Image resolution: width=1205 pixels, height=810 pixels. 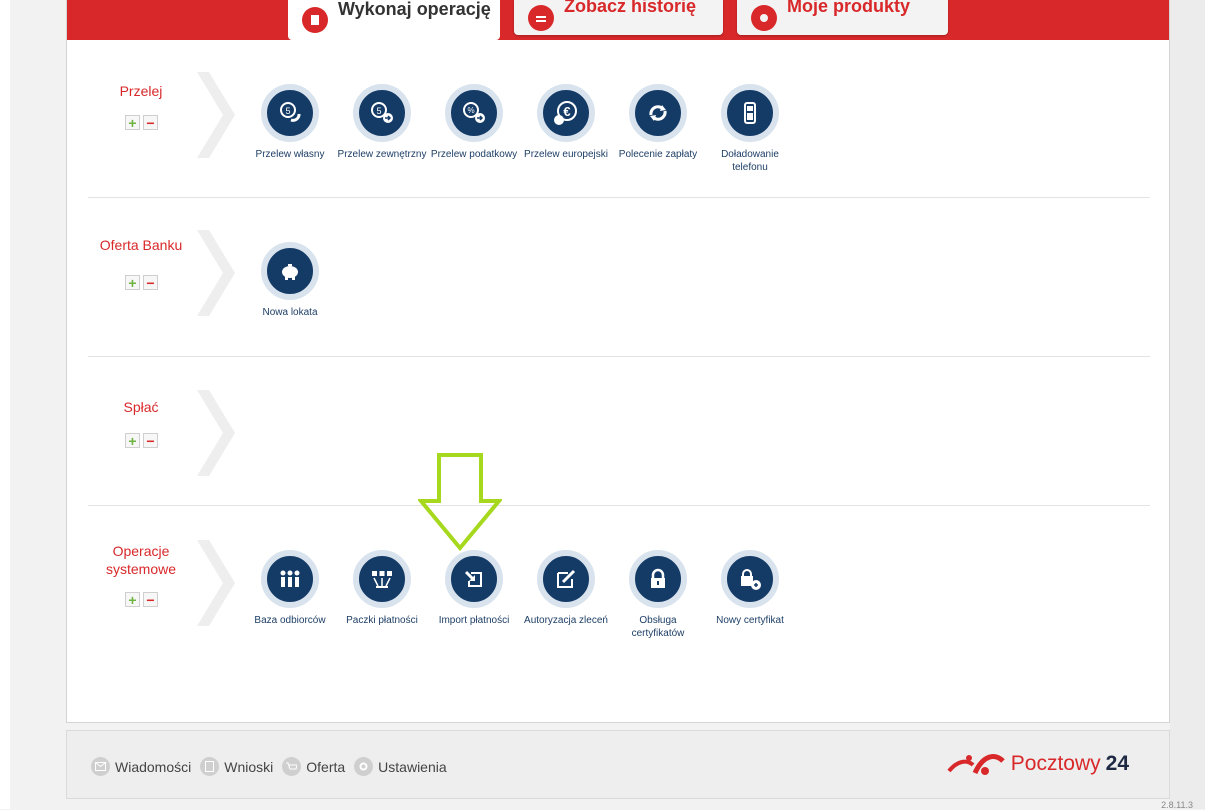 I want to click on item-label: Nowa lokata, so click(x=290, y=312).